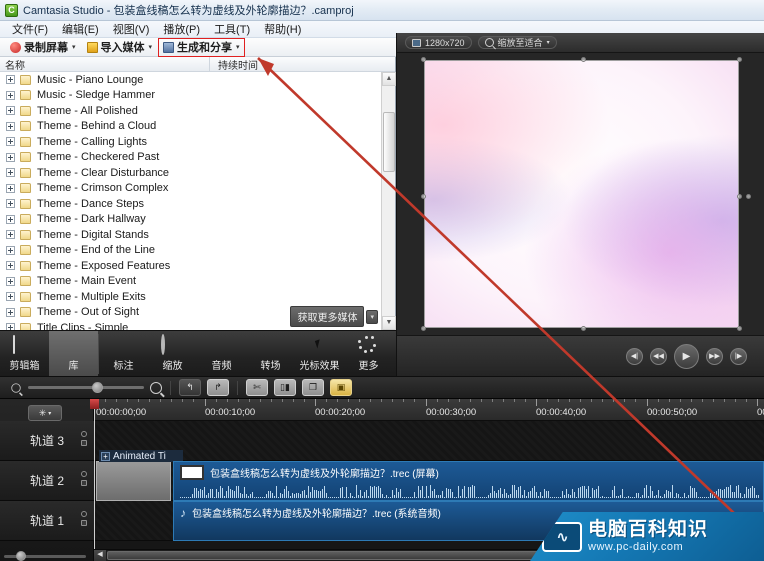  Describe the element at coordinates (738, 356) in the screenshot. I see `jump-to-end-button: |▶` at that location.